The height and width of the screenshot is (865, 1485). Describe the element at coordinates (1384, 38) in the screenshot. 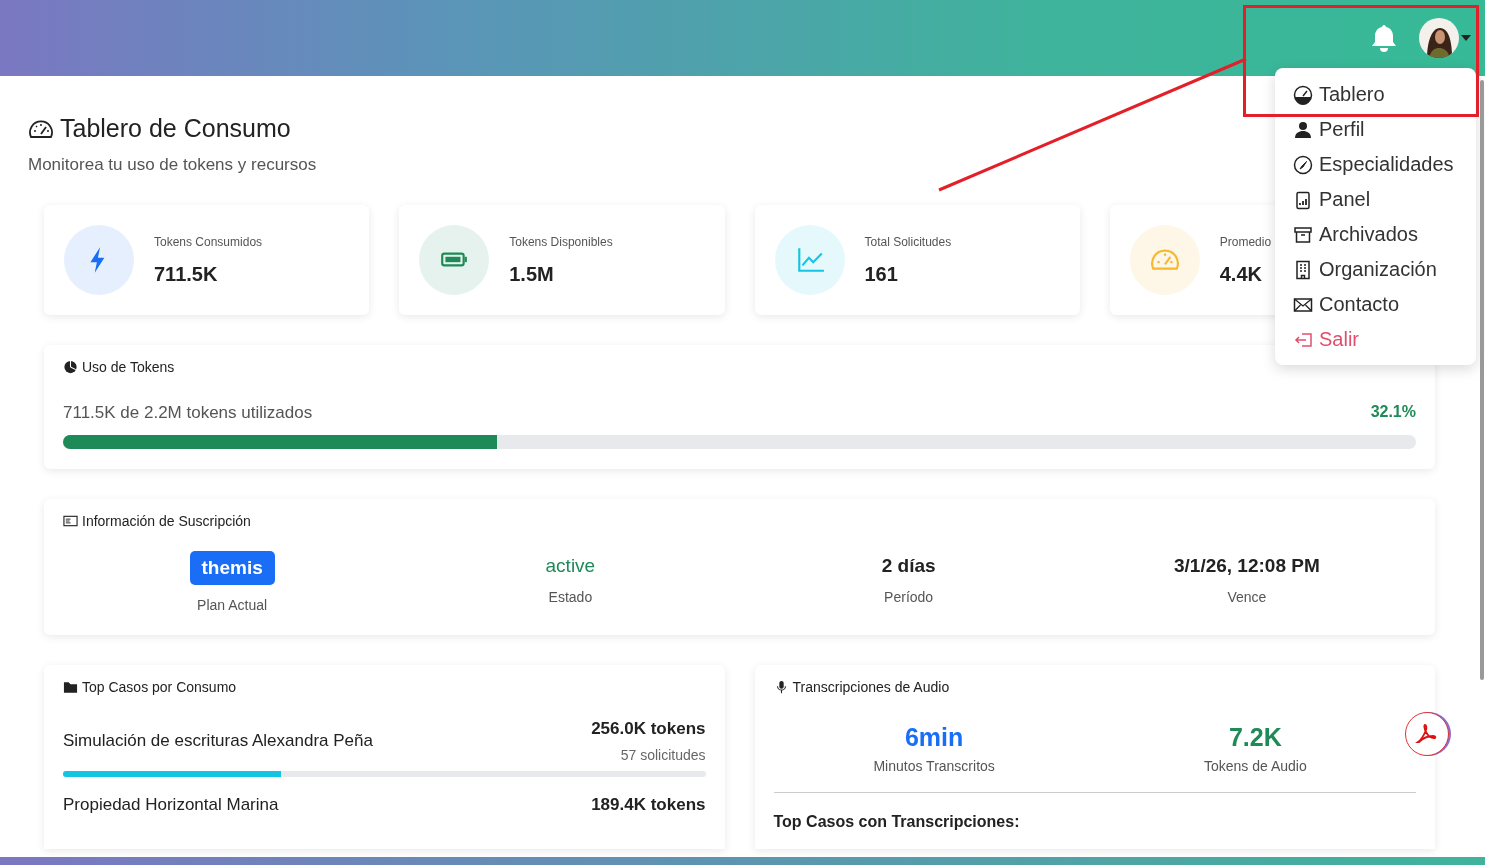

I see `bell-icon` at that location.